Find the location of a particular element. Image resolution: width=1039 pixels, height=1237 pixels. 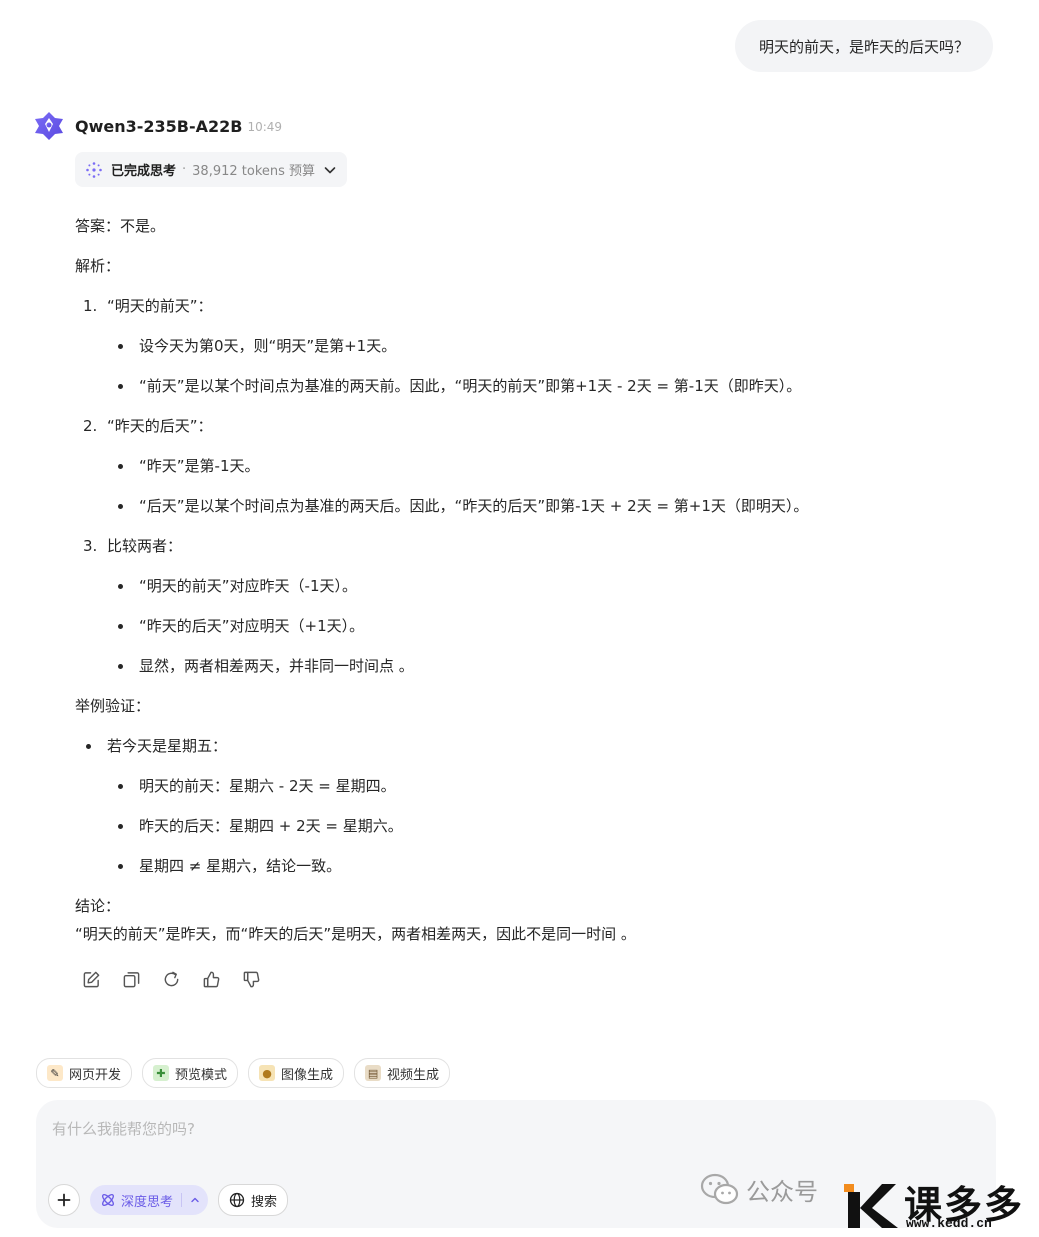

official-account-label: 公众号 is located at coordinates (782, 1192).